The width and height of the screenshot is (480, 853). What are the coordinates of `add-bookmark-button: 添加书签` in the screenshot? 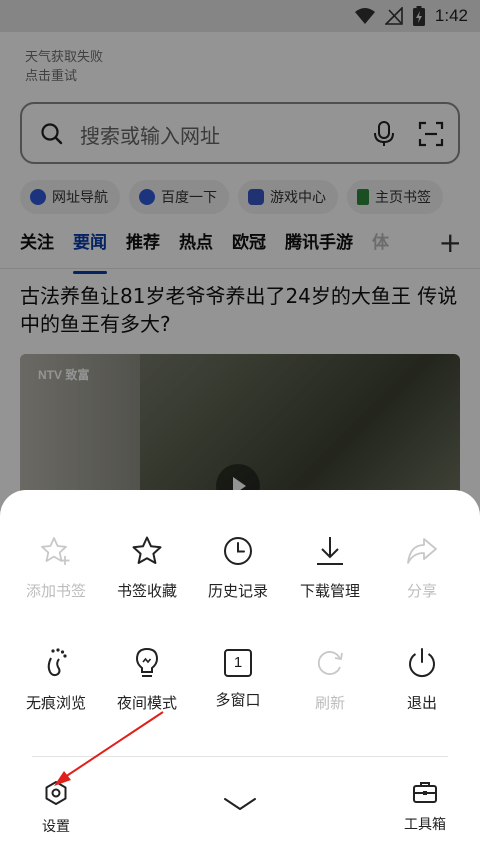 It's located at (56, 567).